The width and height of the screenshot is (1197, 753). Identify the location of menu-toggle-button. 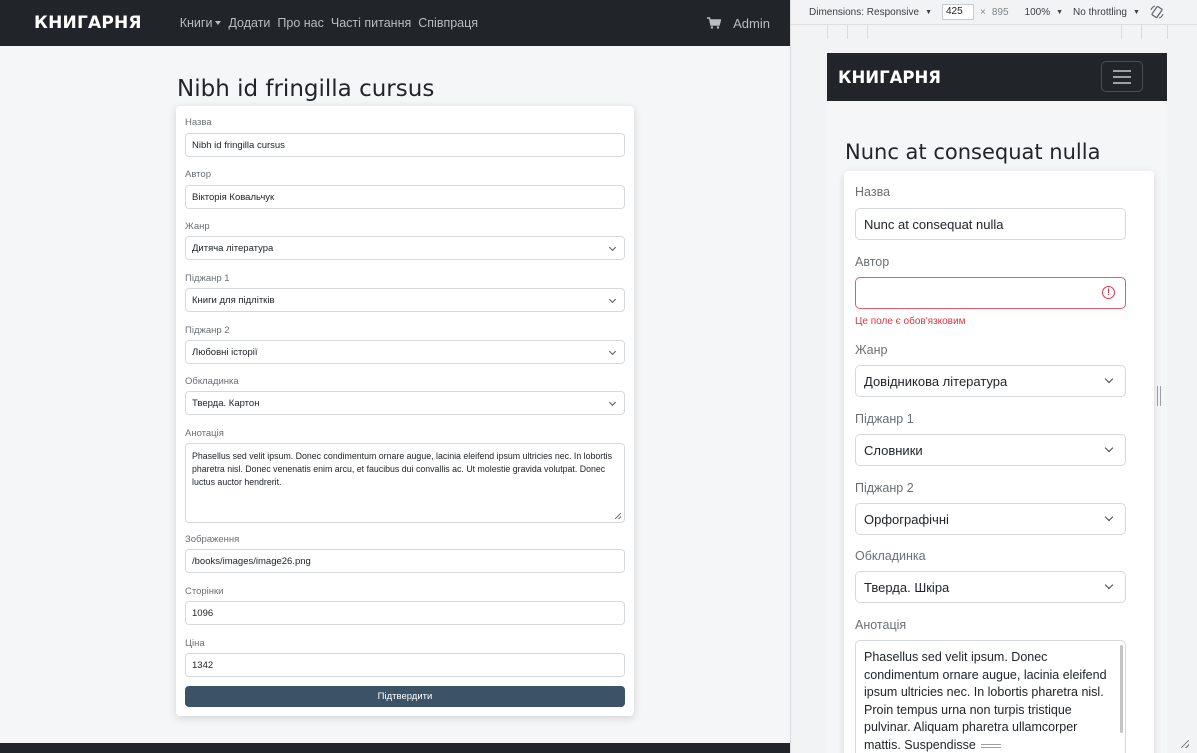
(1122, 76).